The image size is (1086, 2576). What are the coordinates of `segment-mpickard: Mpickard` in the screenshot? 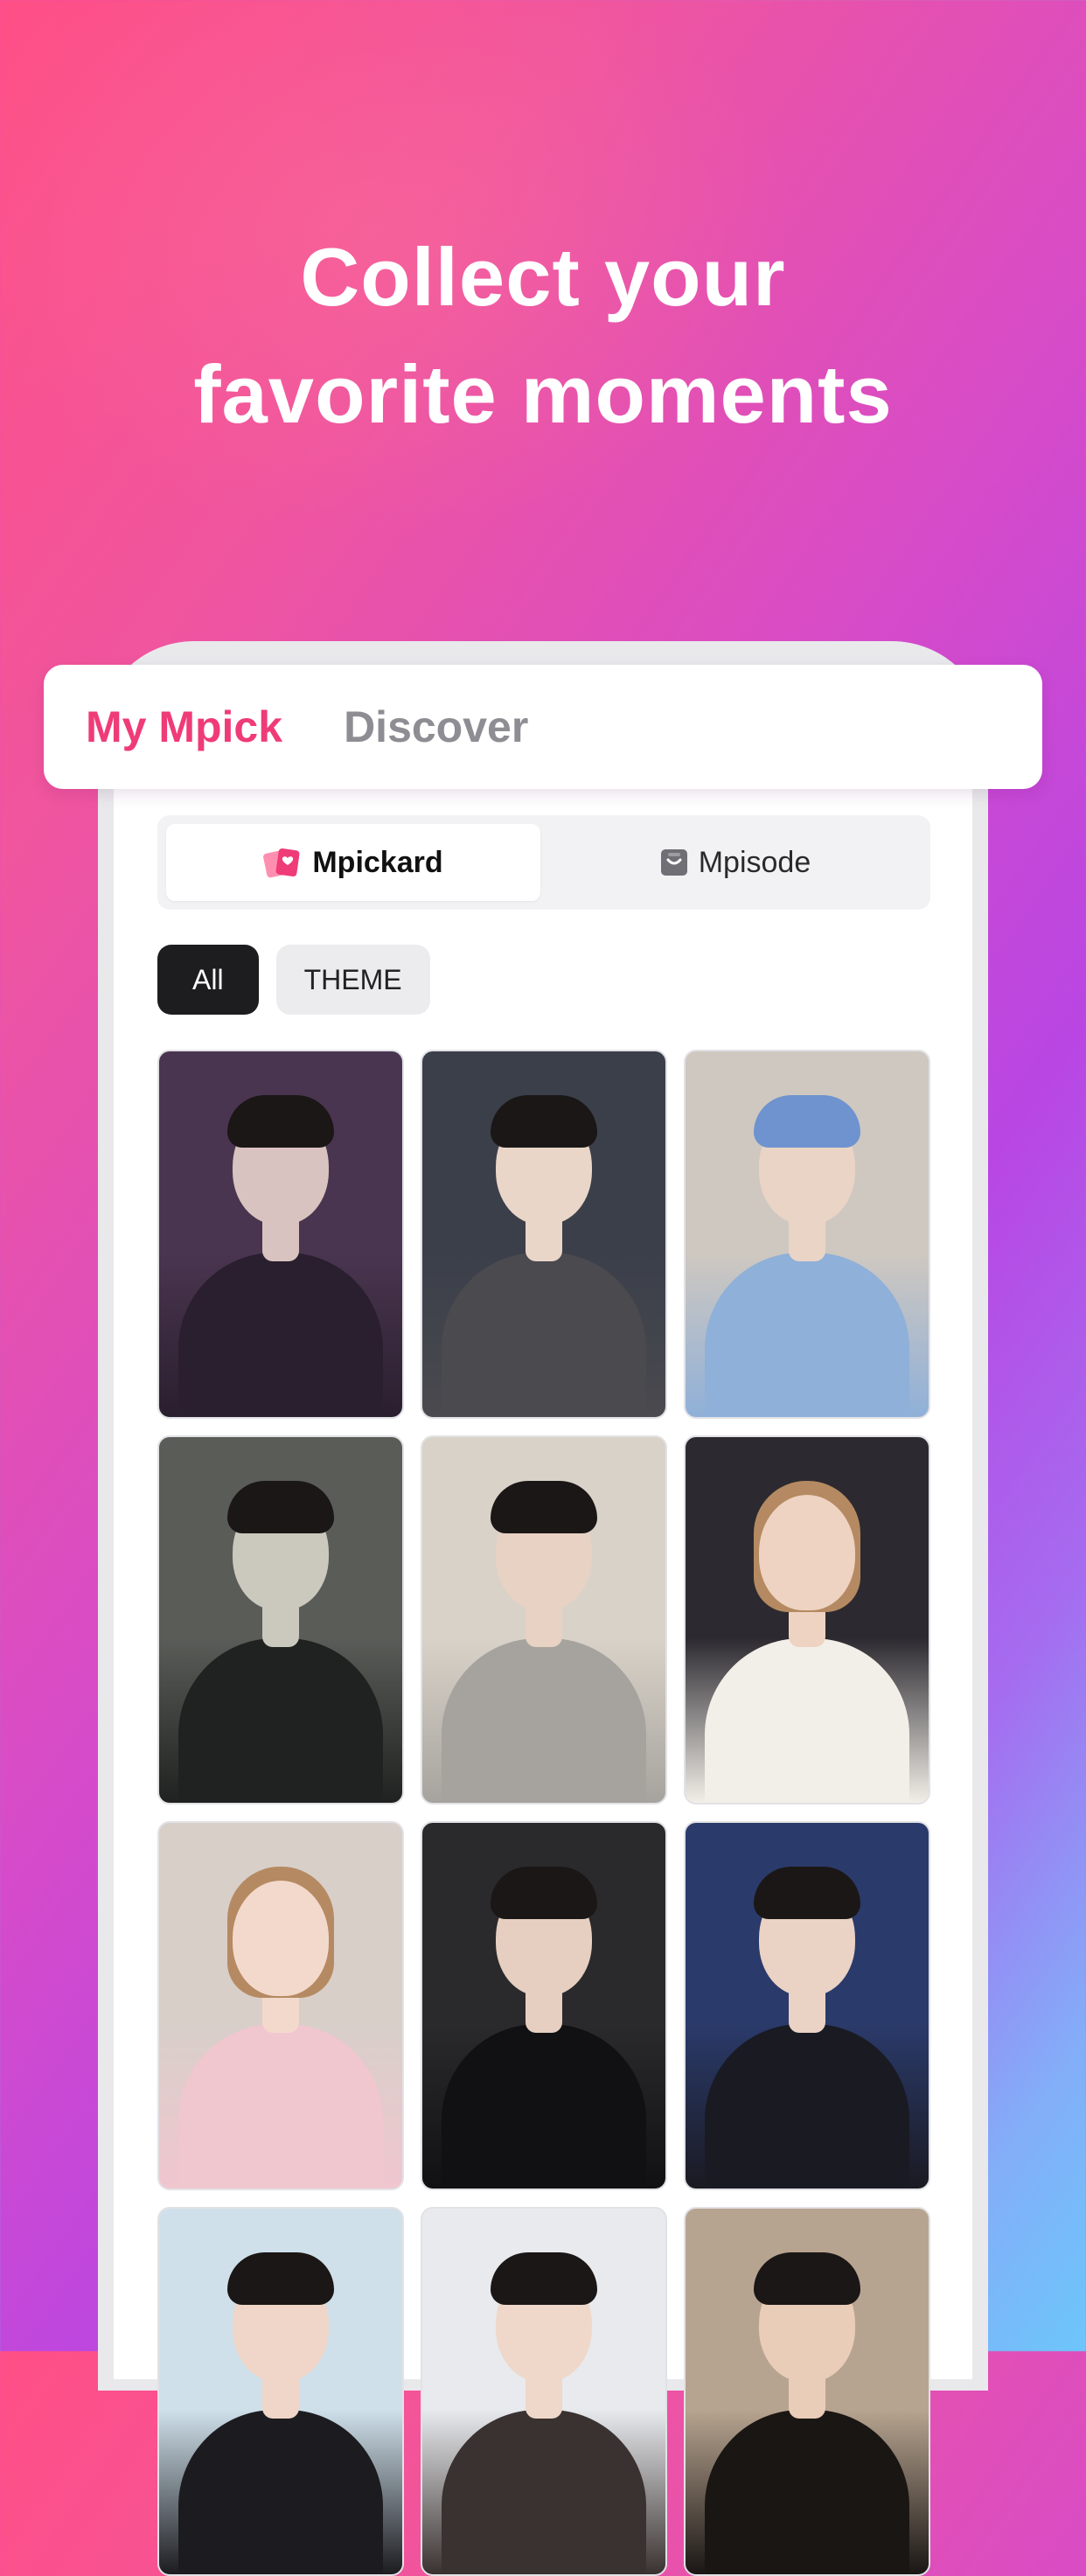 It's located at (353, 862).